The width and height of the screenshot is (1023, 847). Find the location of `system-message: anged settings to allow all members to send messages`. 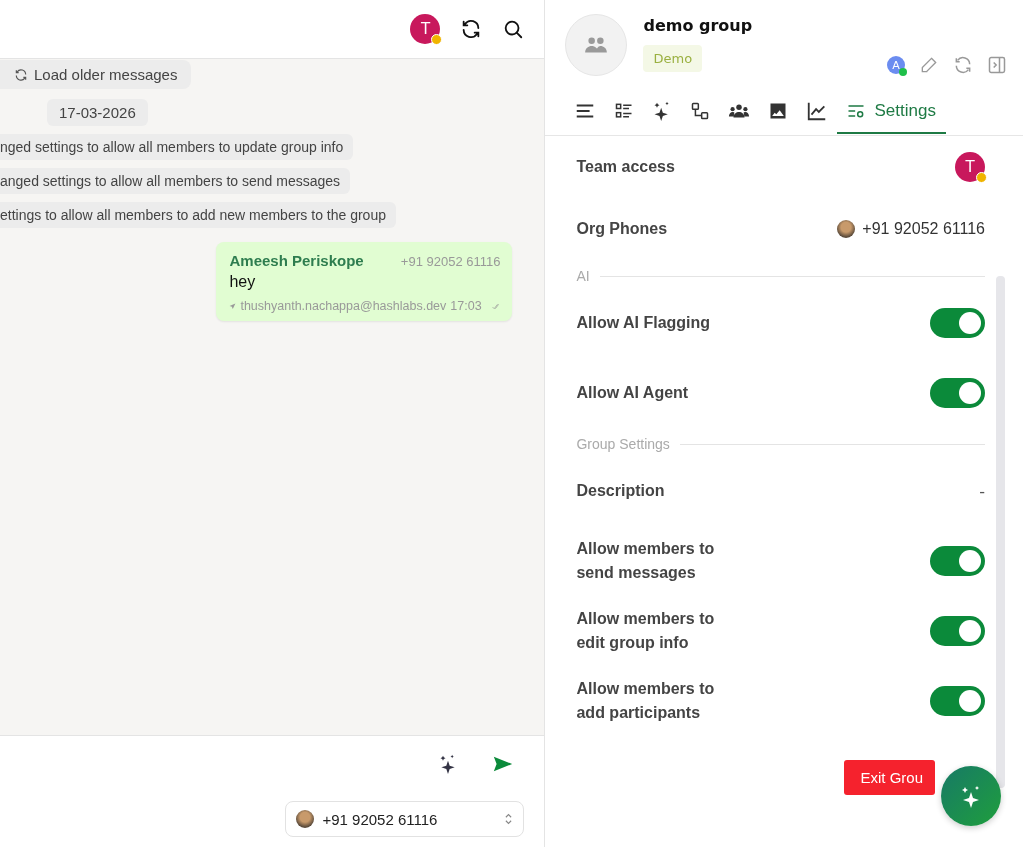

system-message: anged settings to allow all members to send messages is located at coordinates (175, 181).